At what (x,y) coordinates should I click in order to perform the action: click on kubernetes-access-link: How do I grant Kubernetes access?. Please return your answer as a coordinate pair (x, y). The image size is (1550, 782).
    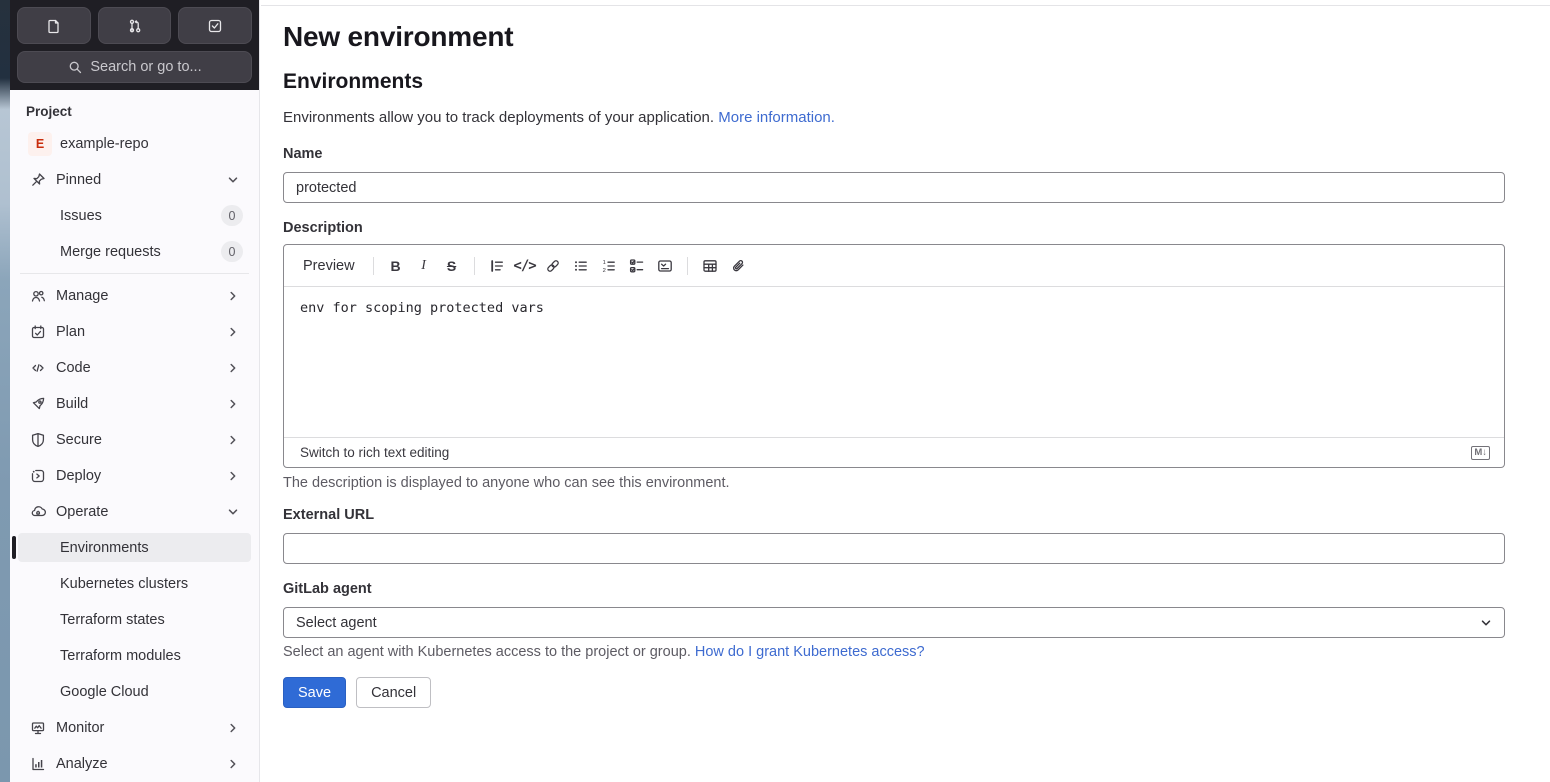
    Looking at the image, I should click on (810, 652).